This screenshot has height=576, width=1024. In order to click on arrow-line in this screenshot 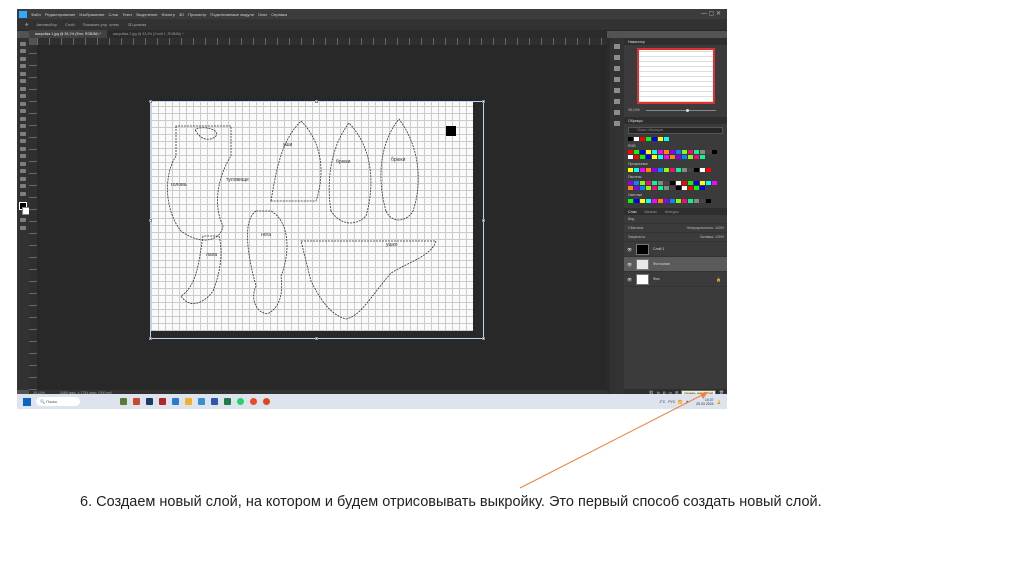, I will do `click(614, 440)`.